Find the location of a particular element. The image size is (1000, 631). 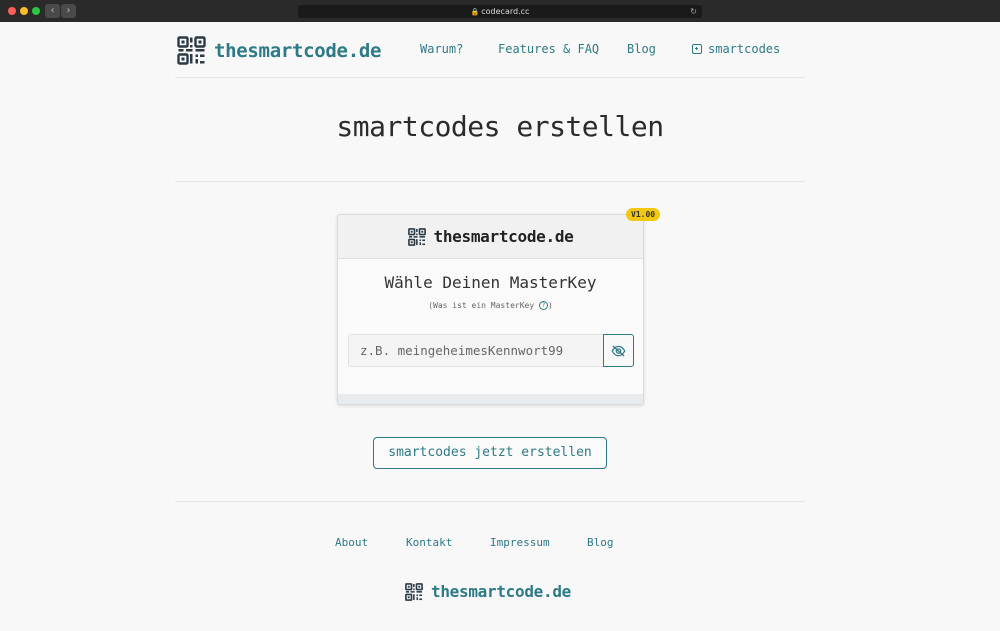

nav-smartcodes-link: smartcodes is located at coordinates (736, 49).